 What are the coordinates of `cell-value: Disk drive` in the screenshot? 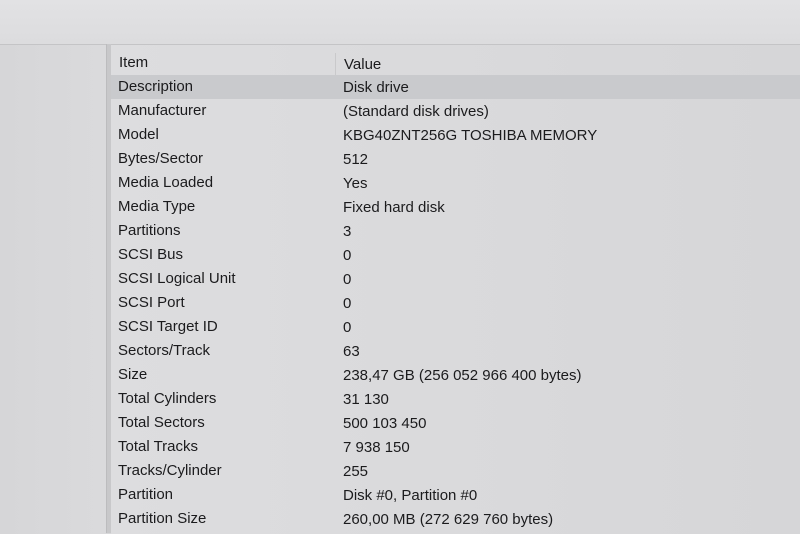 It's located at (376, 87).